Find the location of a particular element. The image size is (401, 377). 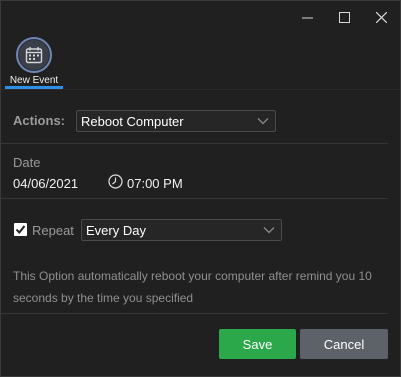

time-picker: 07:00 PM is located at coordinates (155, 183).